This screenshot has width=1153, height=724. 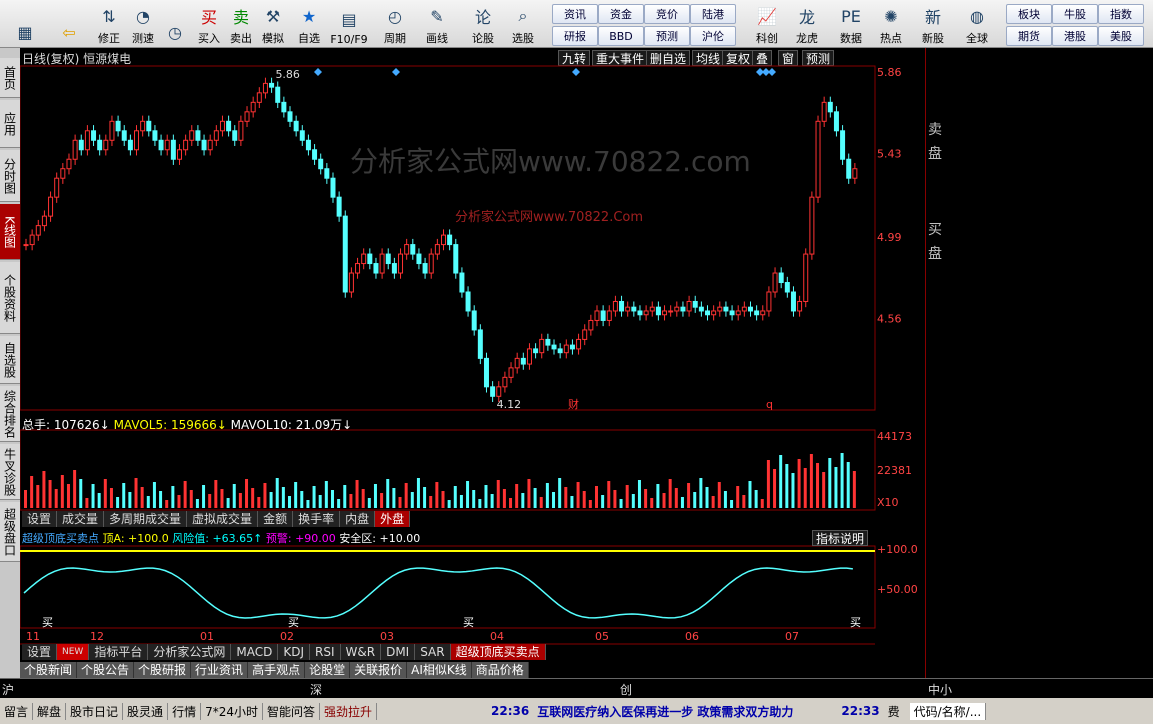 What do you see at coordinates (143, 24) in the screenshot?
I see `speed-button: ◔ 测速` at bounding box center [143, 24].